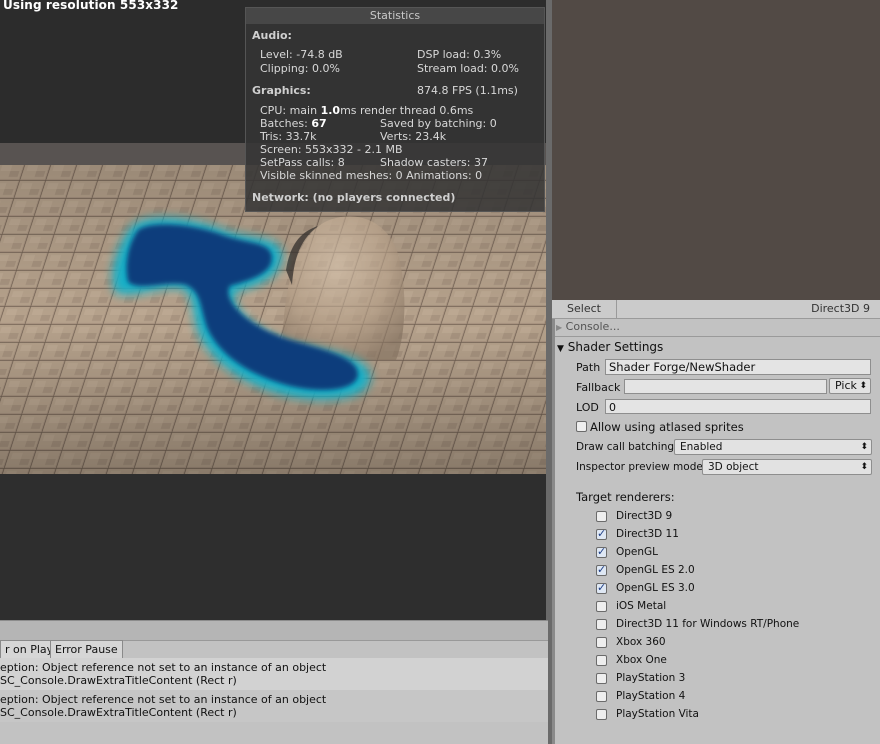  What do you see at coordinates (733, 467) in the screenshot?
I see `preview-mode-value: 3D object` at bounding box center [733, 467].